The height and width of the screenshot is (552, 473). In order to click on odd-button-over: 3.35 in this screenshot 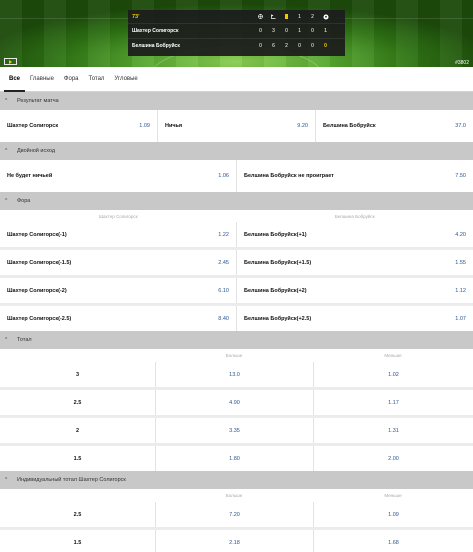, I will do `click(234, 430)`.